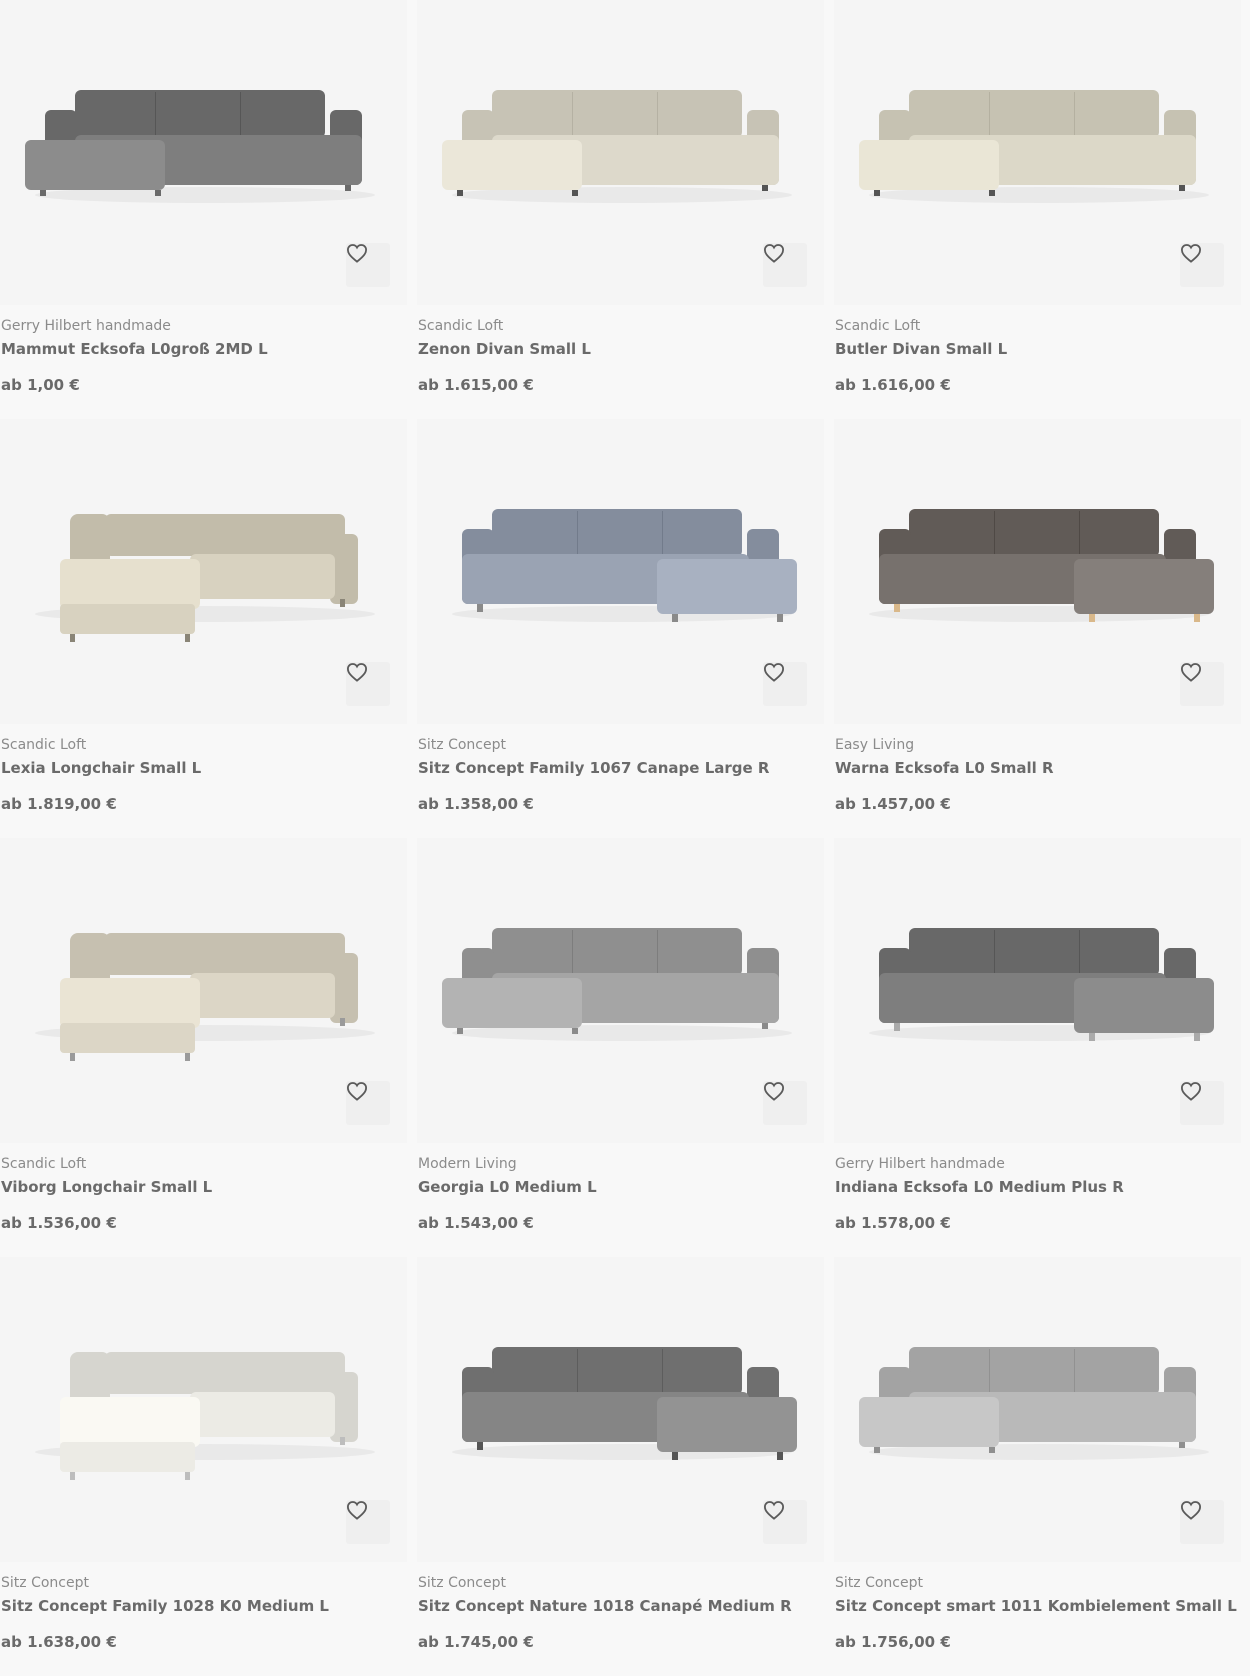 The image size is (1250, 1676). Describe the element at coordinates (875, 745) in the screenshot. I see `product-brand: Easy Living` at that location.